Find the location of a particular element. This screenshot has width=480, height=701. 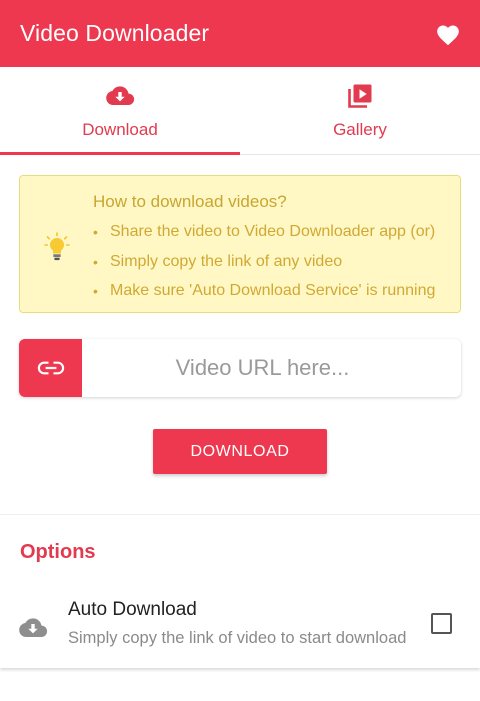

active-tab-indicator is located at coordinates (120, 153).